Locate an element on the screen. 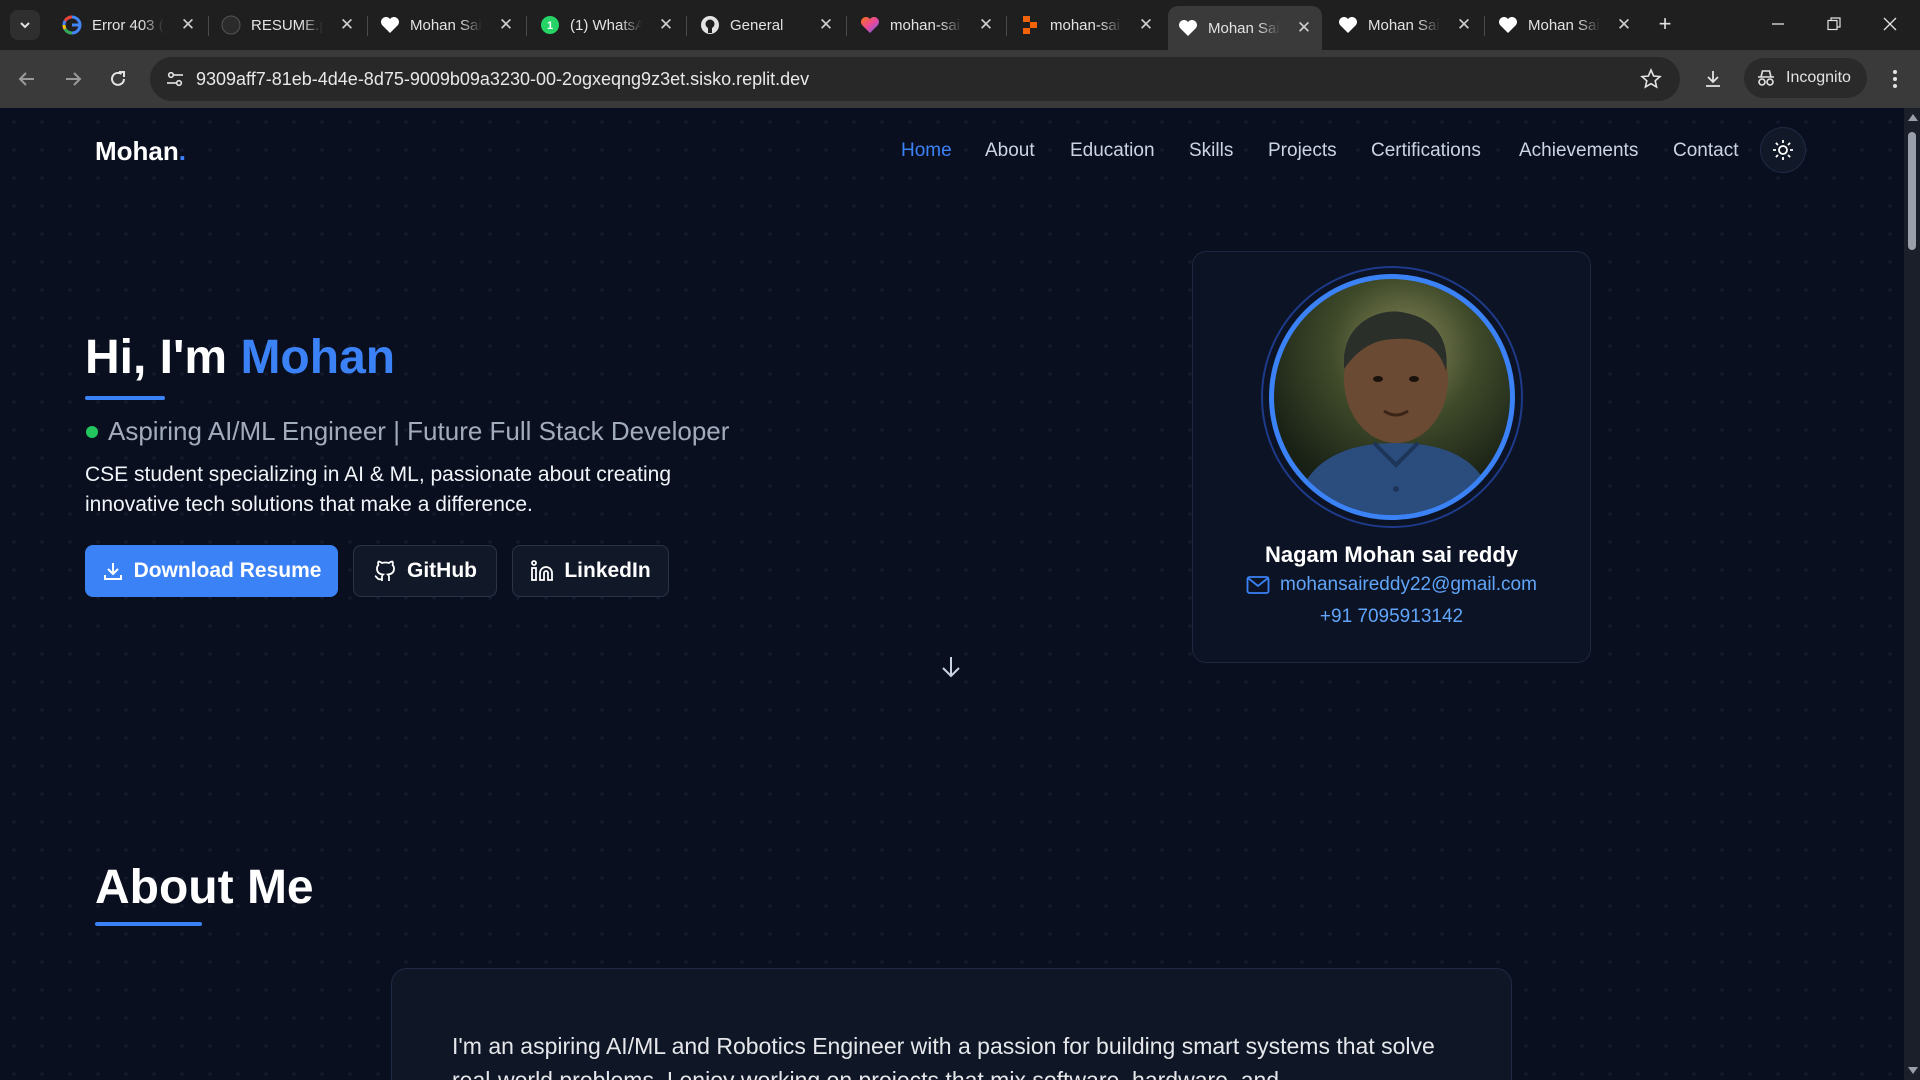  nav-projects: Projects is located at coordinates (1302, 151).